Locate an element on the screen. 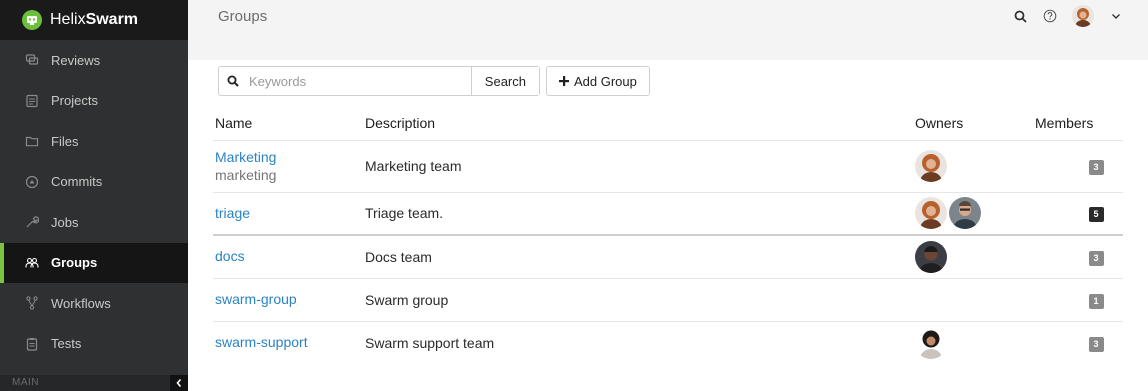 The image size is (1148, 391). helix-swarm-logo-icon is located at coordinates (32, 20).